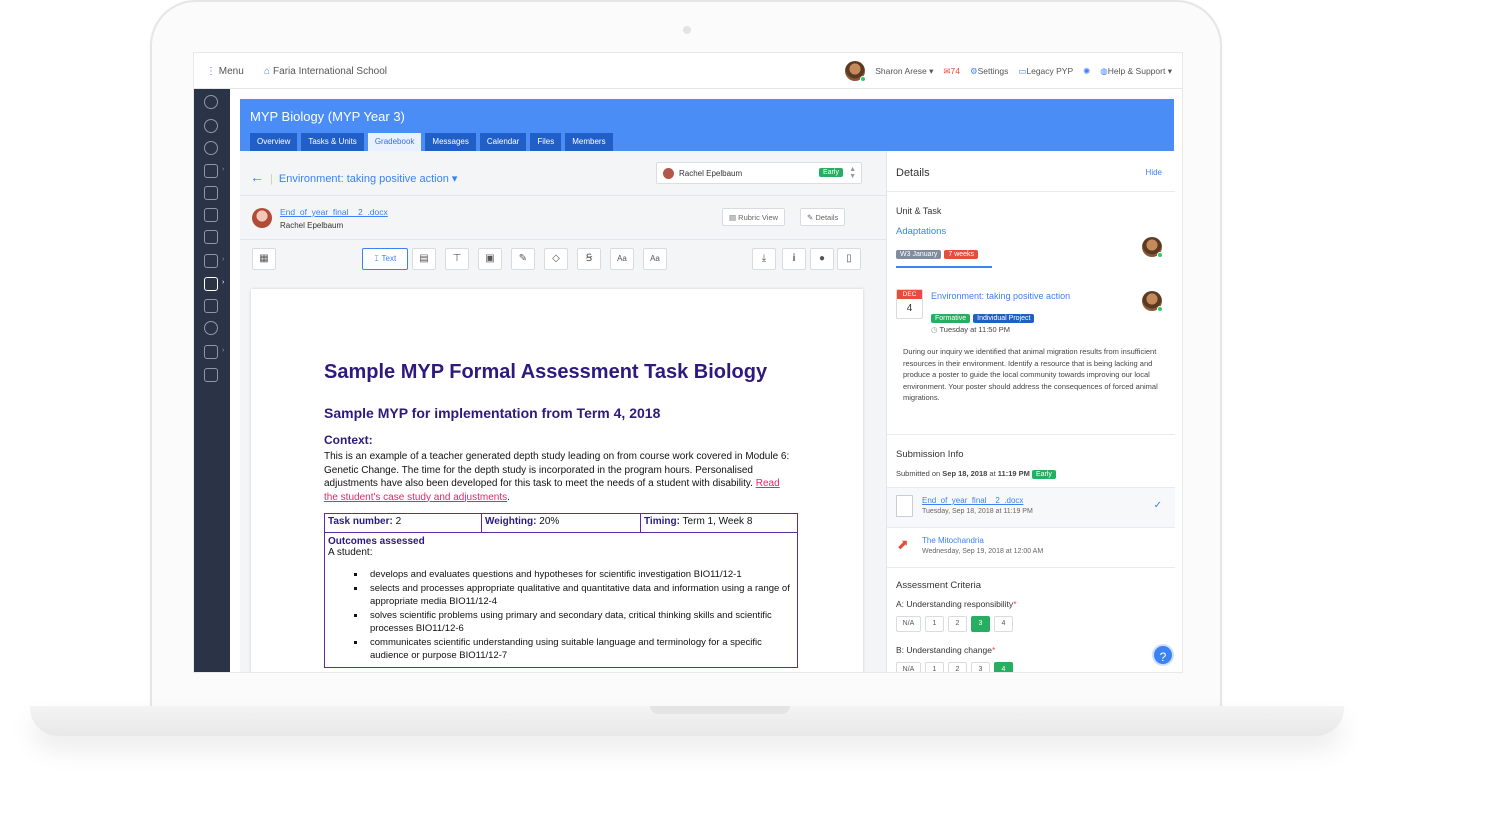 Image resolution: width=1498 pixels, height=826 pixels. I want to click on classes-icon, so click(211, 284).